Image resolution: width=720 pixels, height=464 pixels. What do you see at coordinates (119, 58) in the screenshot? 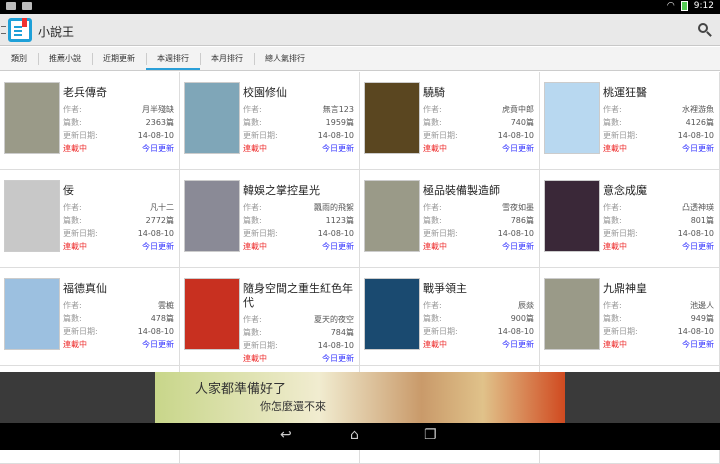
I see `tab-2: 近期更新` at bounding box center [119, 58].